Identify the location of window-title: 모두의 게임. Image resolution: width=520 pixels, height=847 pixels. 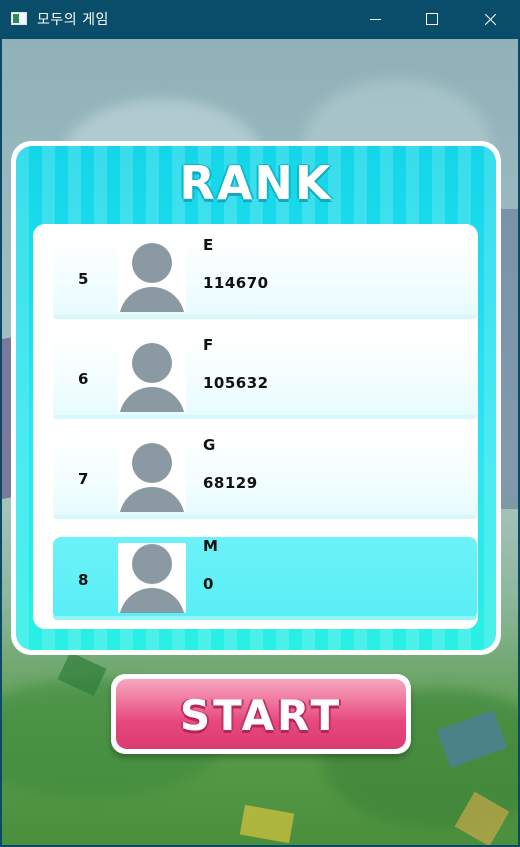
(73, 20).